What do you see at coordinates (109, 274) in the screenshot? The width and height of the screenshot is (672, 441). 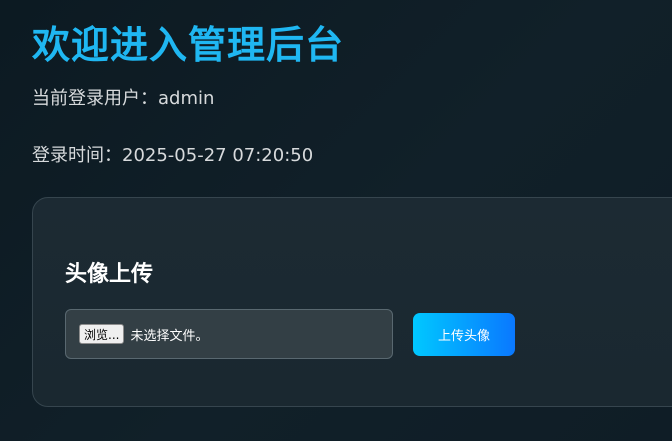 I see `avatar-upload-title: 头像上传` at bounding box center [109, 274].